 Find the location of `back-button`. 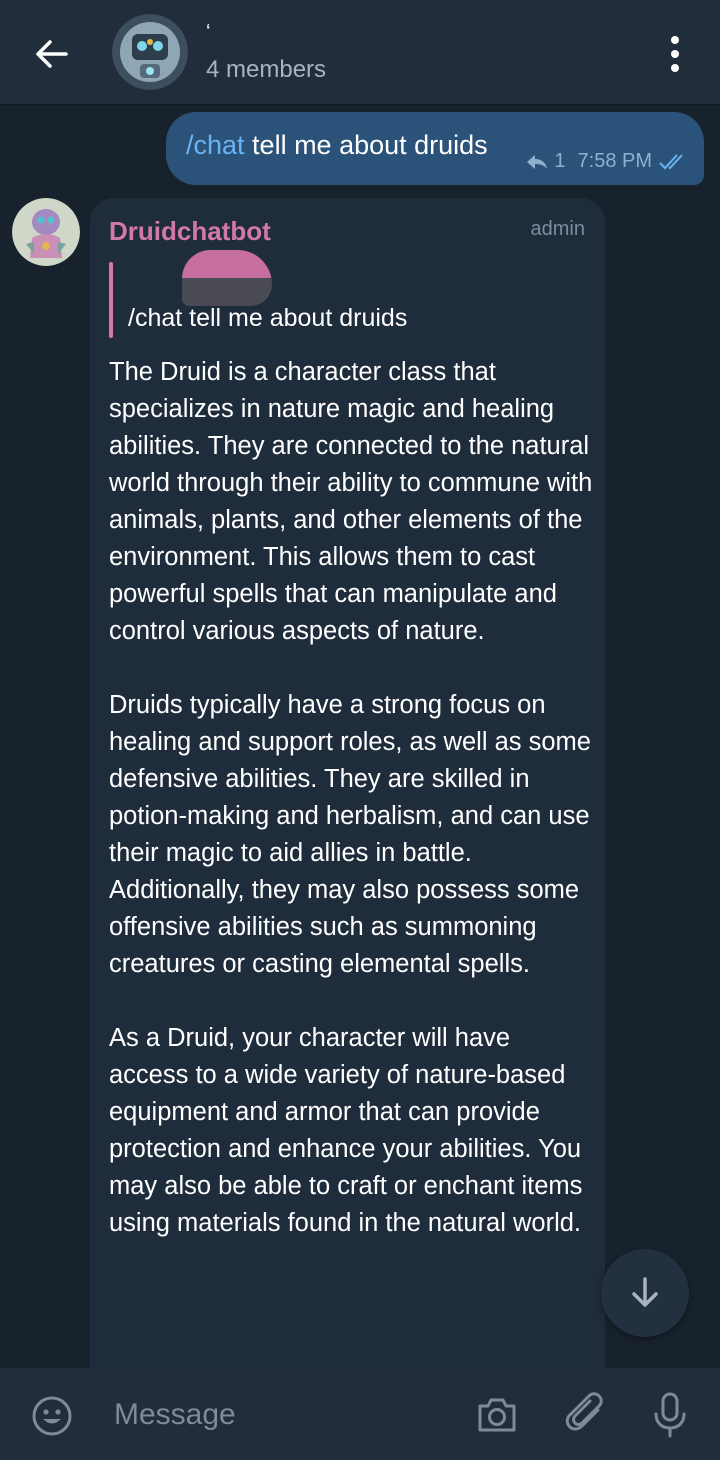

back-button is located at coordinates (52, 54).